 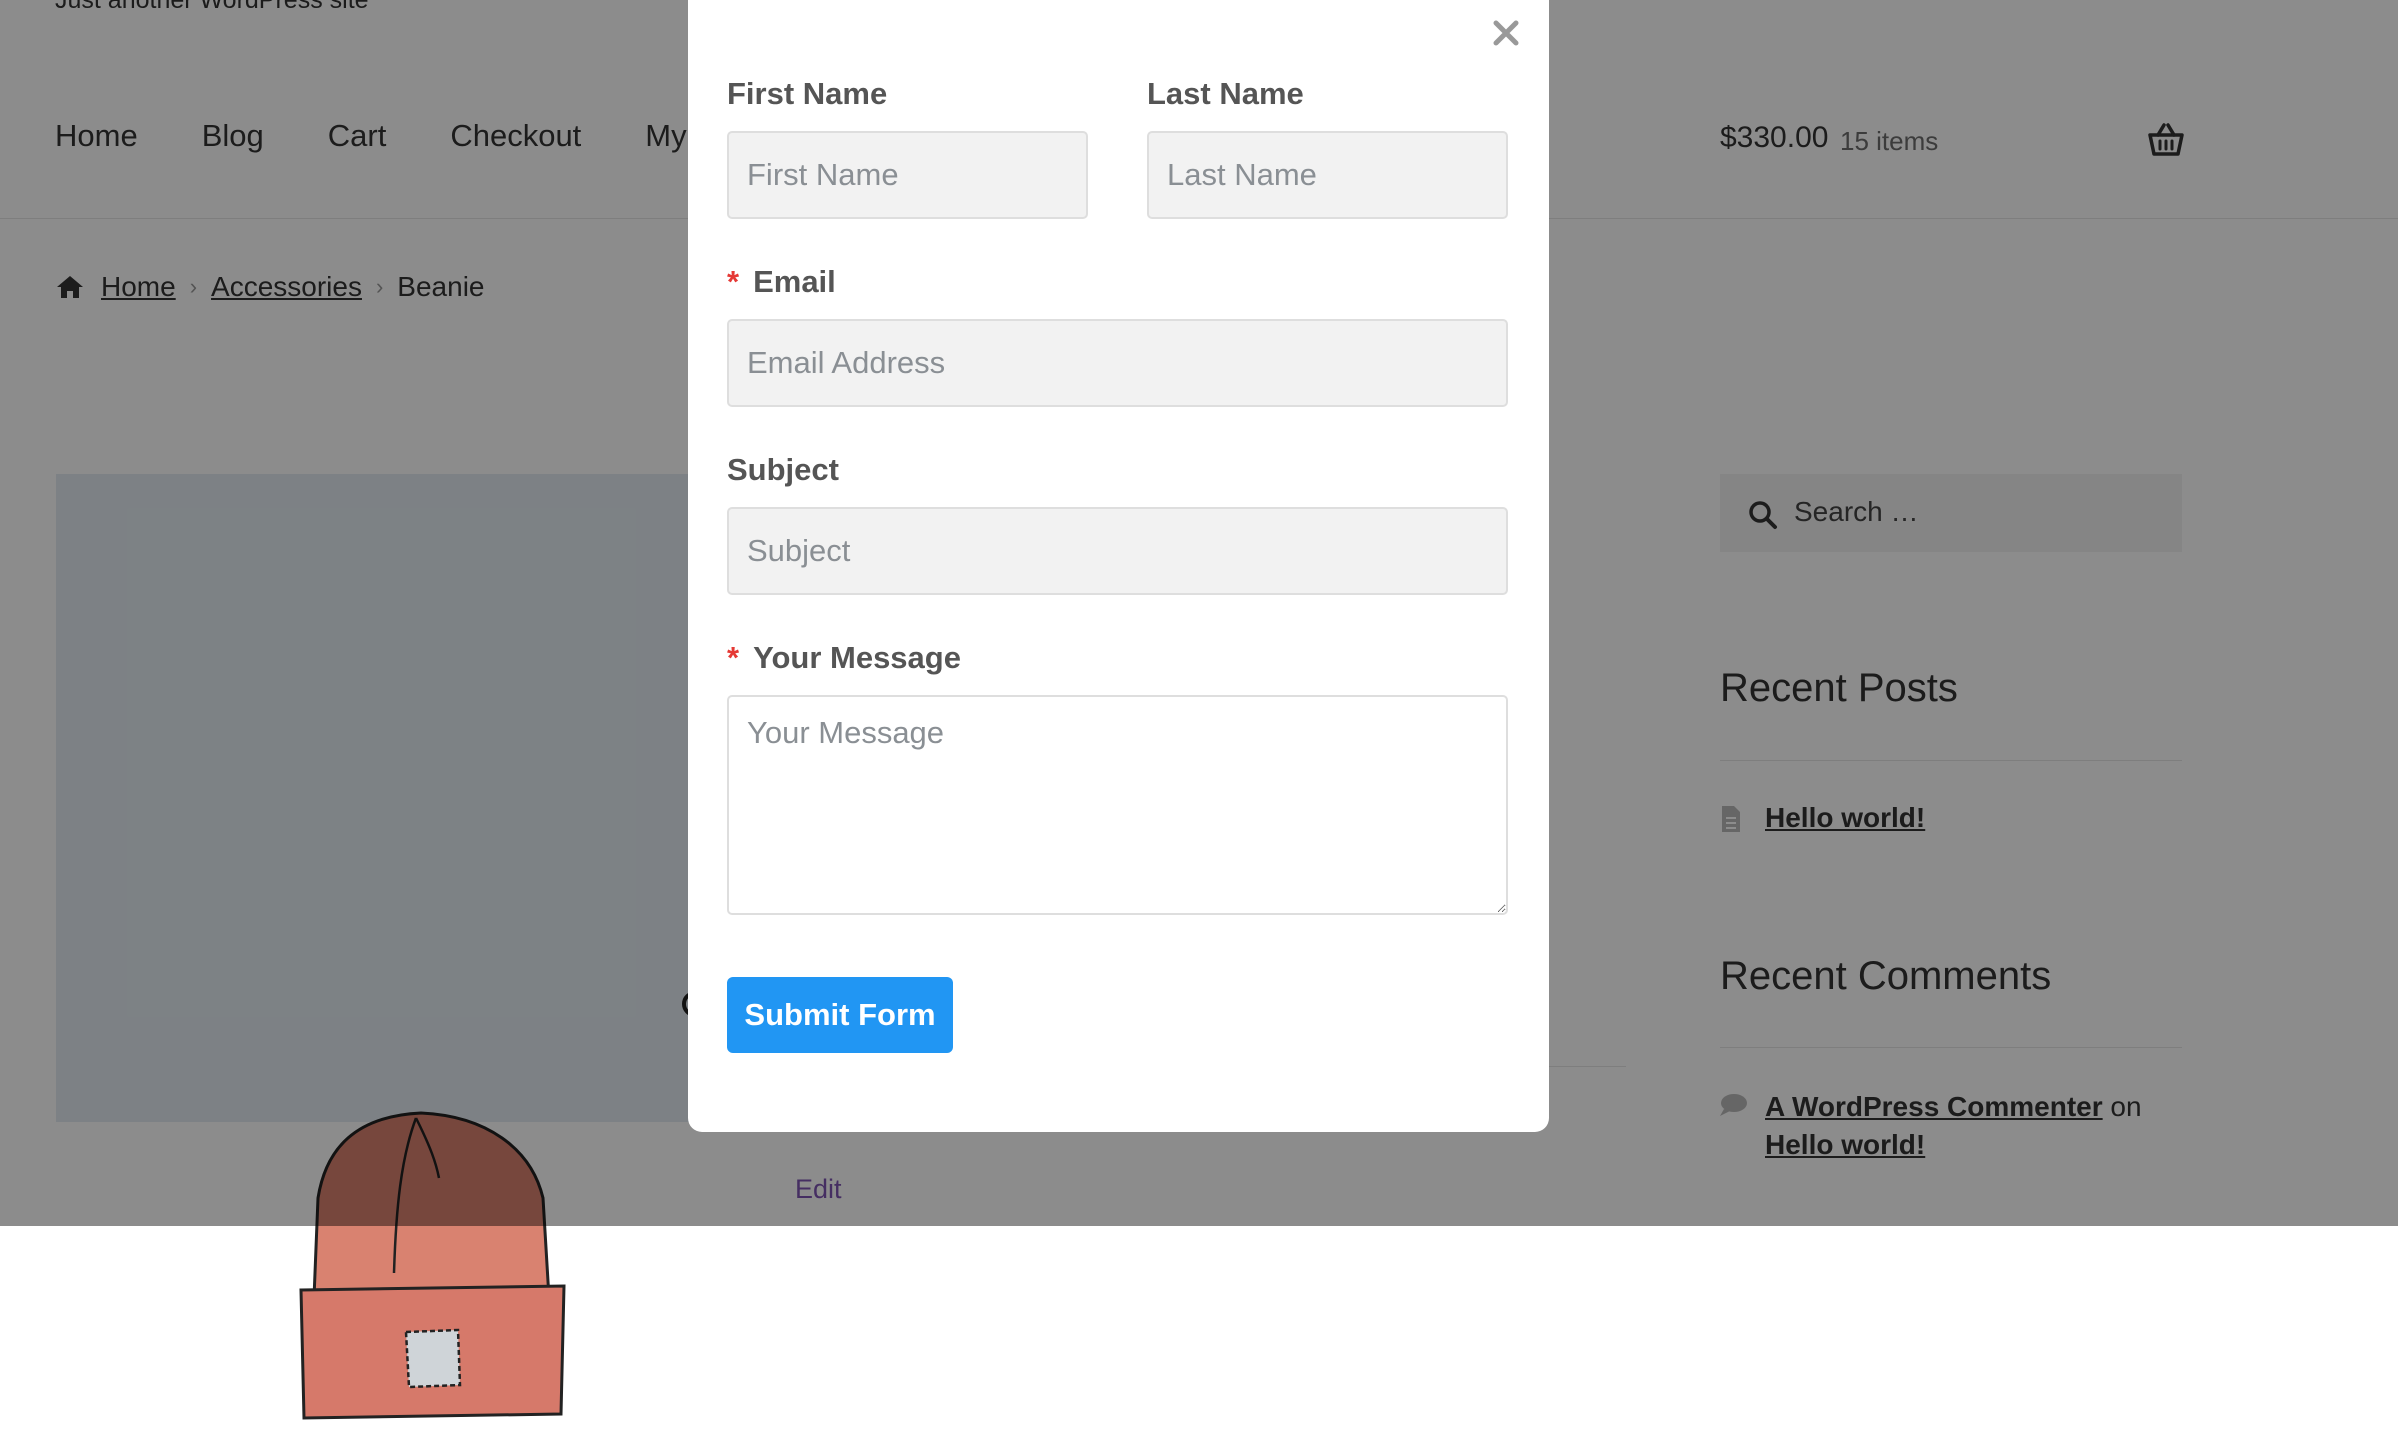 What do you see at coordinates (1506, 33) in the screenshot?
I see `close-icon` at bounding box center [1506, 33].